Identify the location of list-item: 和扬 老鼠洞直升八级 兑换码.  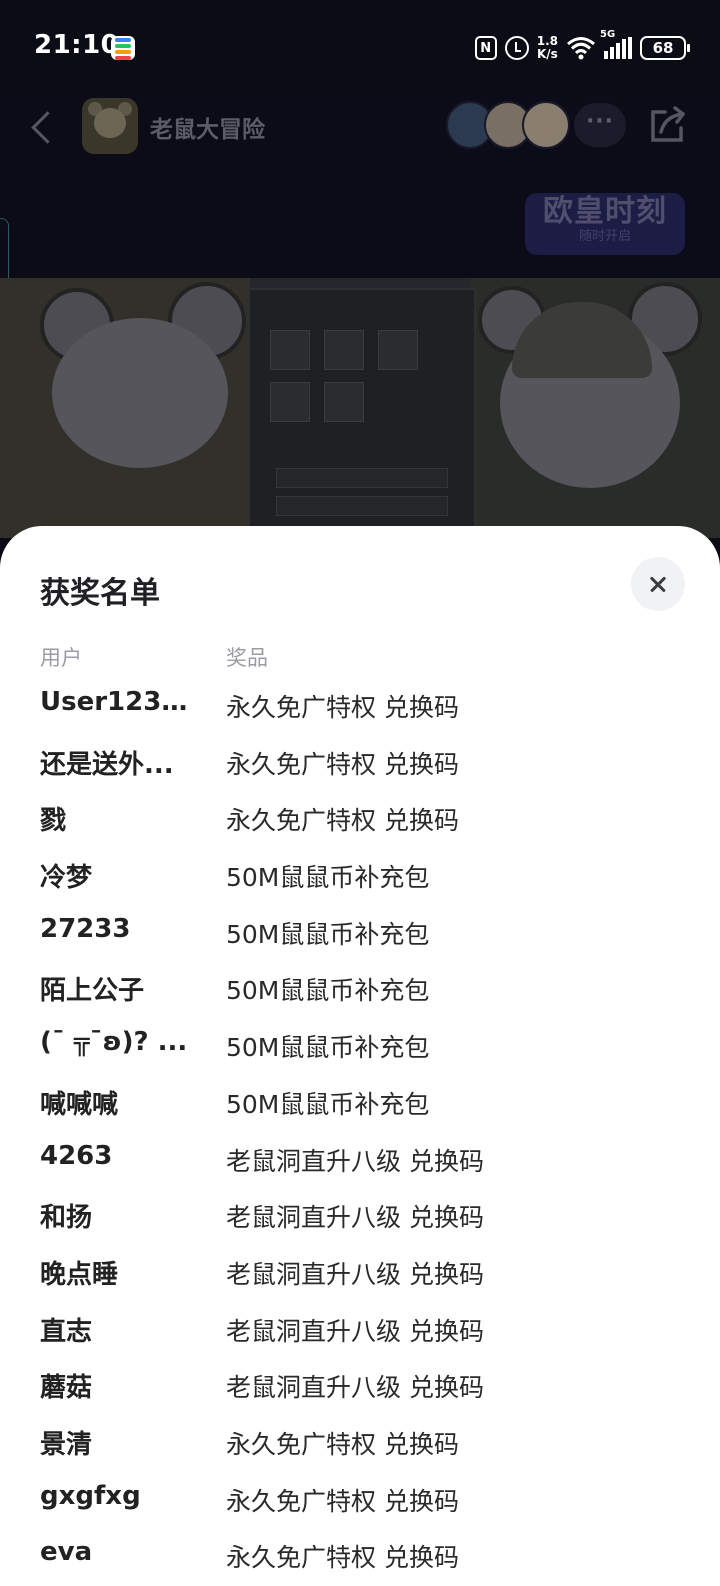
(360, 1217).